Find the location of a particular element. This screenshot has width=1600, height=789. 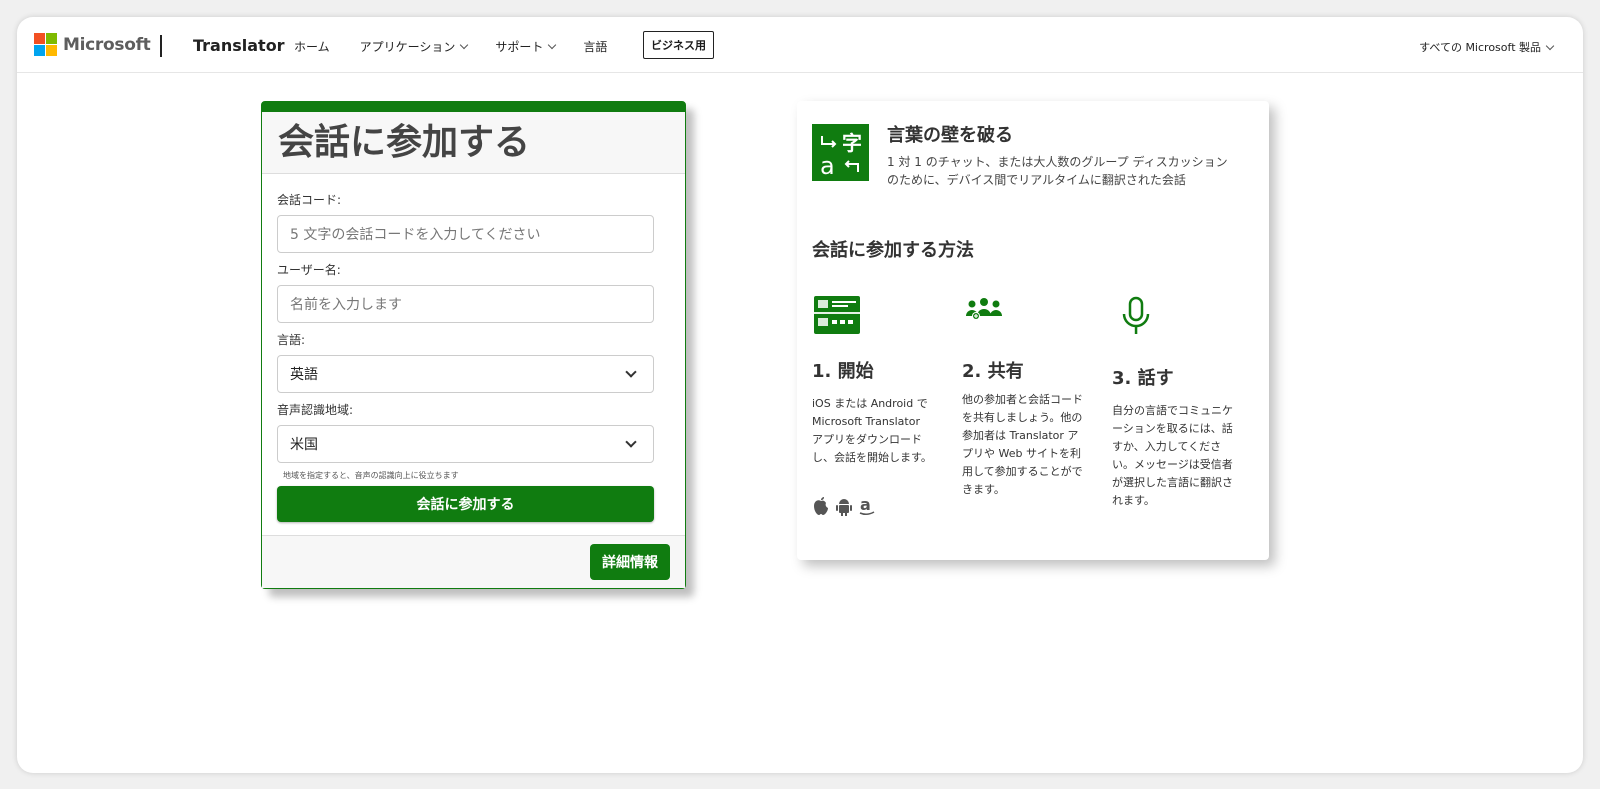

step-speak-title: 3. 話す is located at coordinates (1143, 378).